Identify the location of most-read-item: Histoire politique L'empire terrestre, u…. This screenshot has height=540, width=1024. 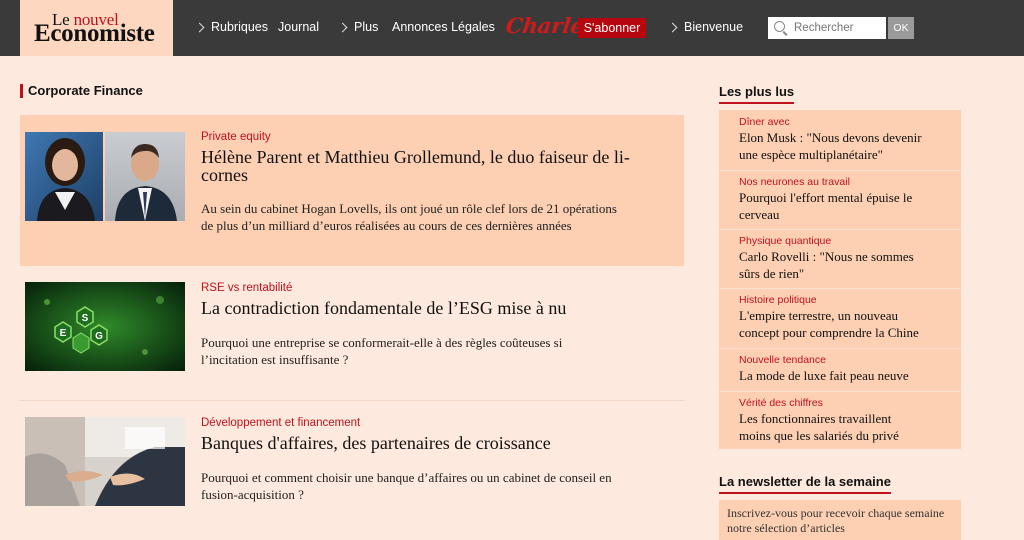
(846, 317).